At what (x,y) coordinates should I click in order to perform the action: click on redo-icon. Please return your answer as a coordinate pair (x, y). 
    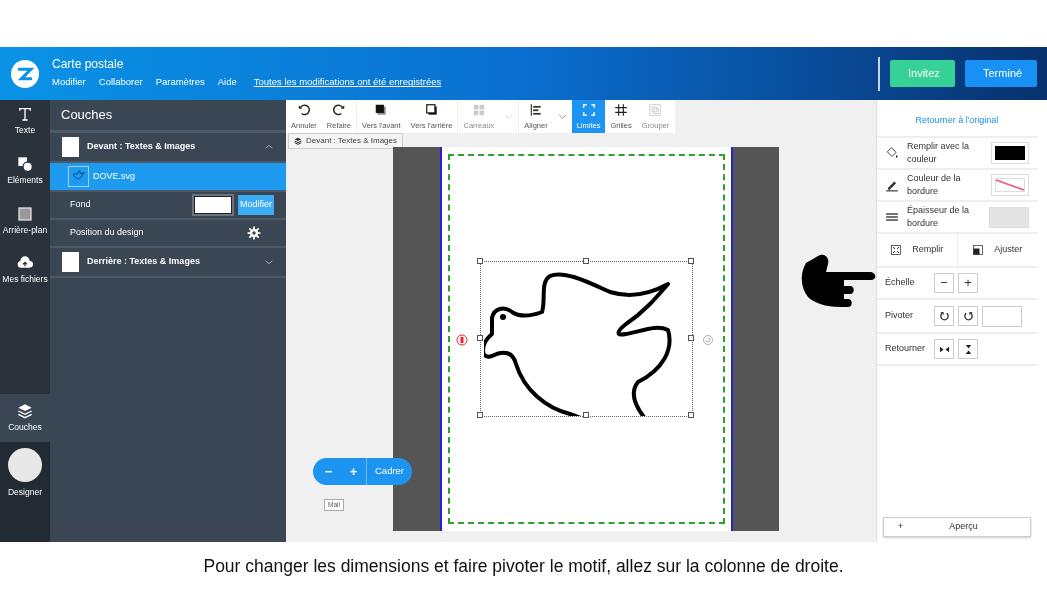
    Looking at the image, I should click on (338, 110).